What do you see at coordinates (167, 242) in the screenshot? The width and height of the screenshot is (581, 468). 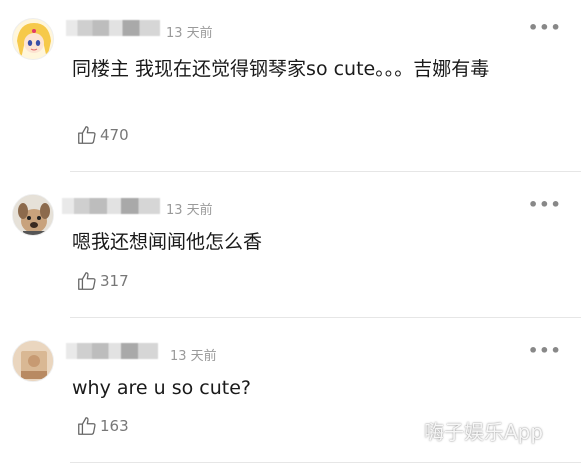 I see `comment-text: 嗯我还想闻闻他怎么香` at bounding box center [167, 242].